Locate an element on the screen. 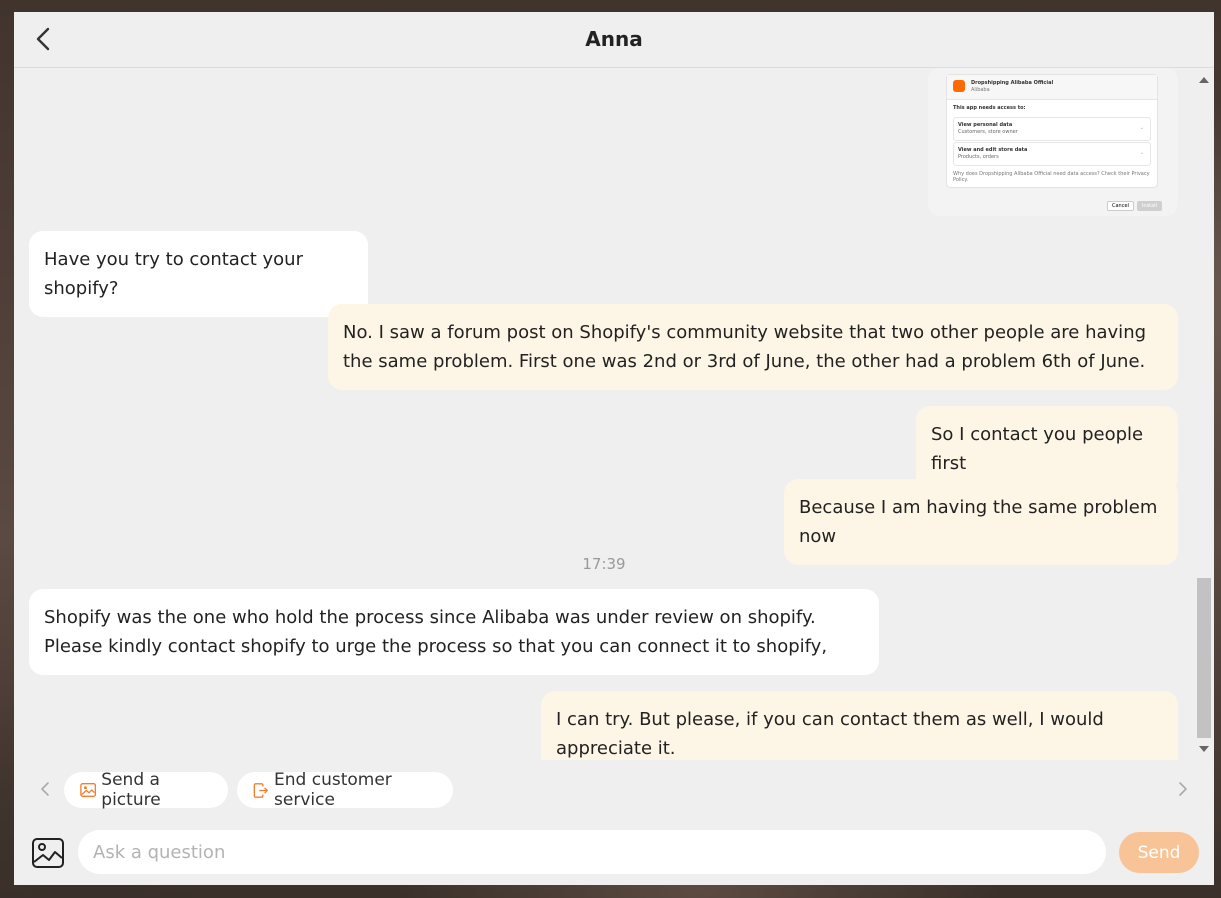 The image size is (1221, 898). picture-icon is located at coordinates (88, 790).